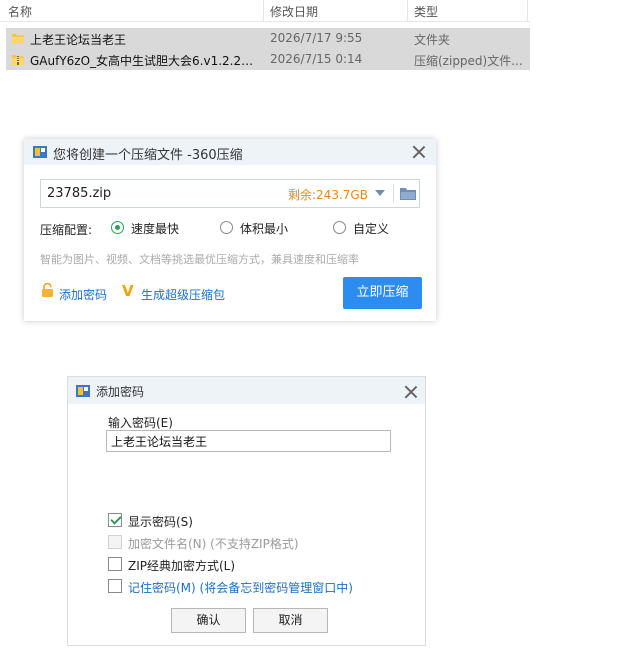  I want to click on option-smallest-label: 体积最小, so click(264, 228).